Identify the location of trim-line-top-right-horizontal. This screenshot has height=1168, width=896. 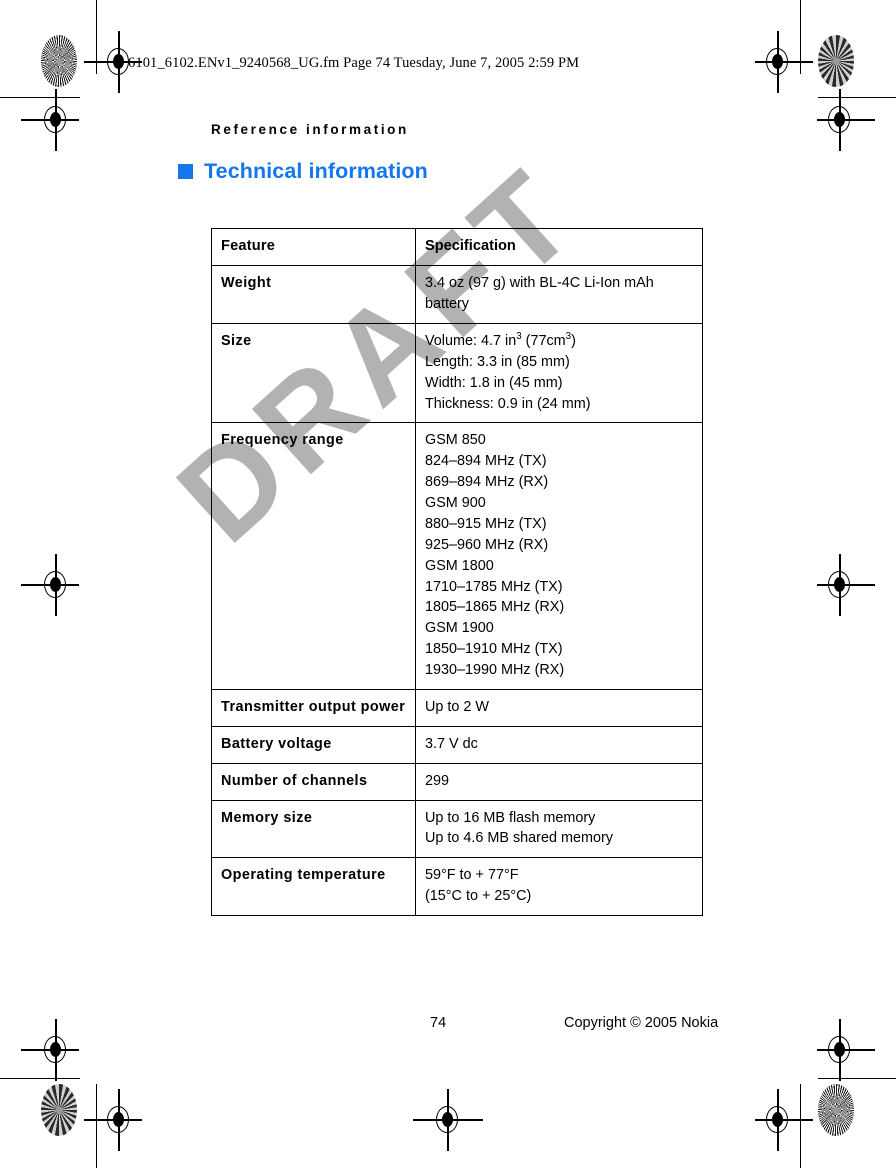
(857, 98).